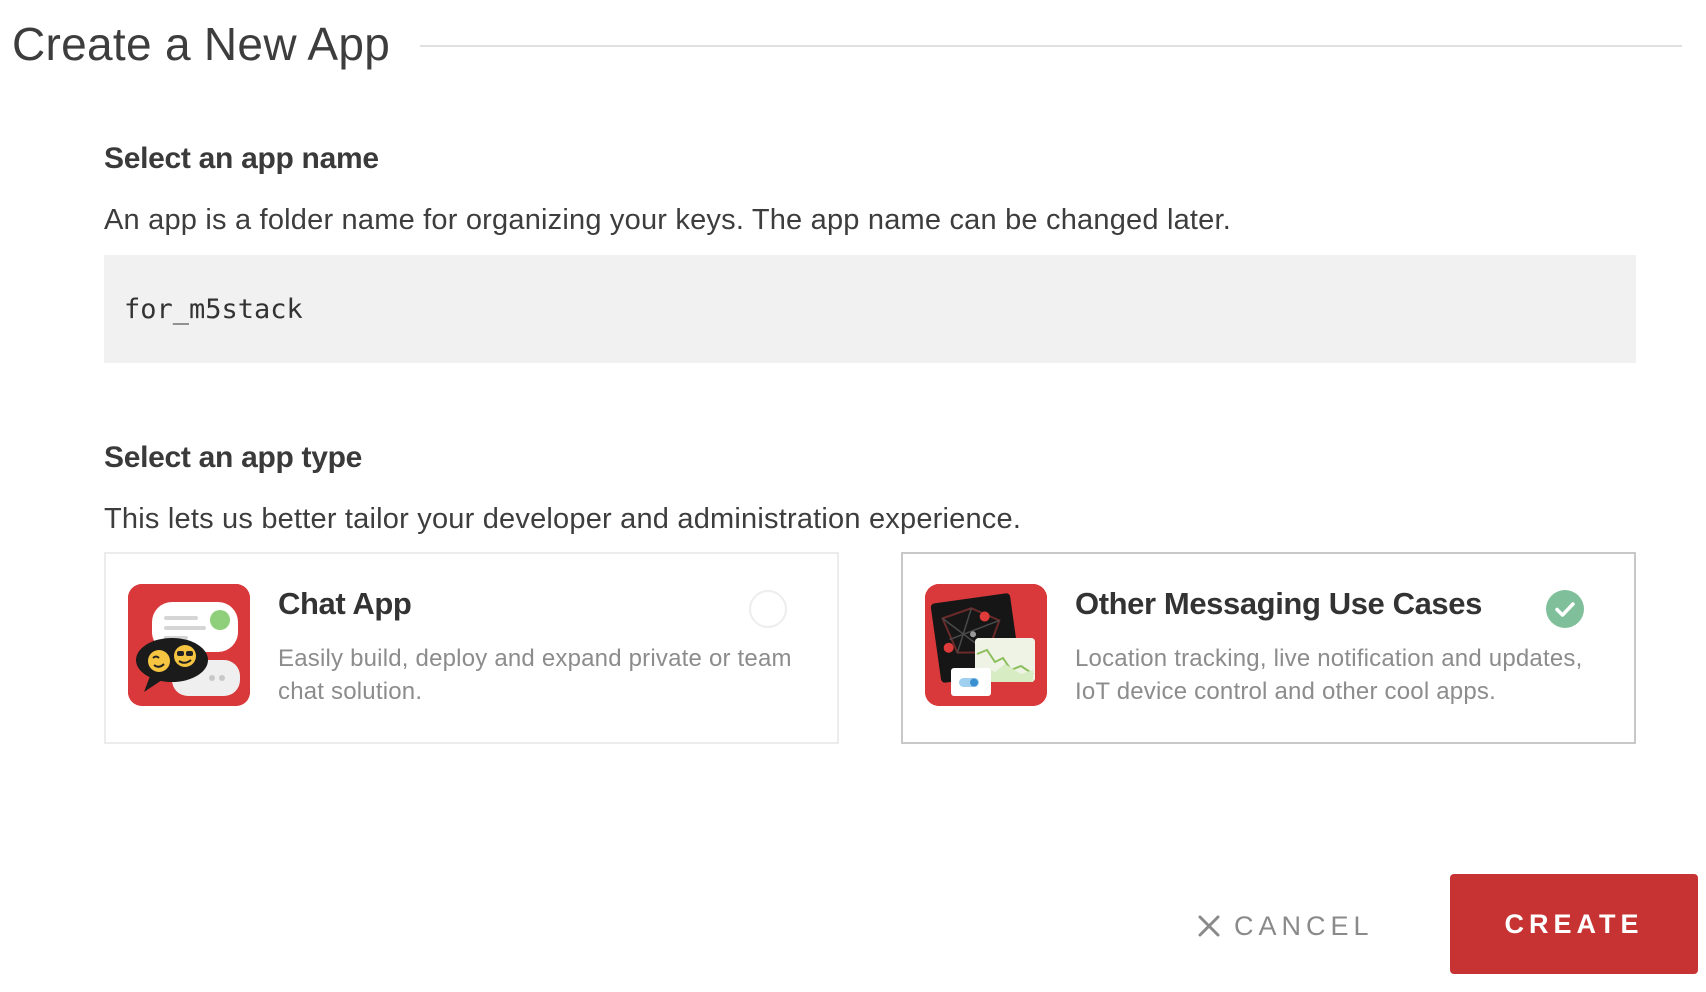  Describe the element at coordinates (233, 457) in the screenshot. I see `app-type-heading: Select an app type` at that location.